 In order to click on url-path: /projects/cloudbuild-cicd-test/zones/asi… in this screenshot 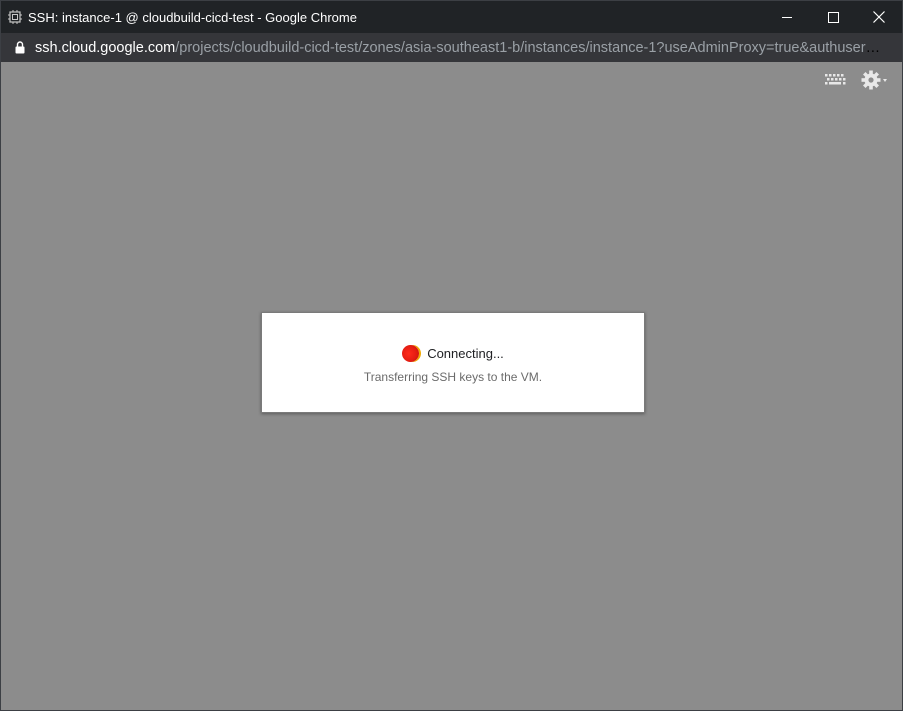, I will do `click(531, 47)`.